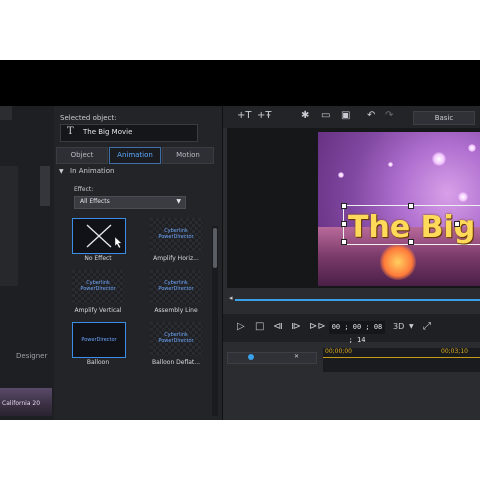 The height and width of the screenshot is (480, 480). Describe the element at coordinates (135, 155) in the screenshot. I see `tab-animation: Animation` at that location.